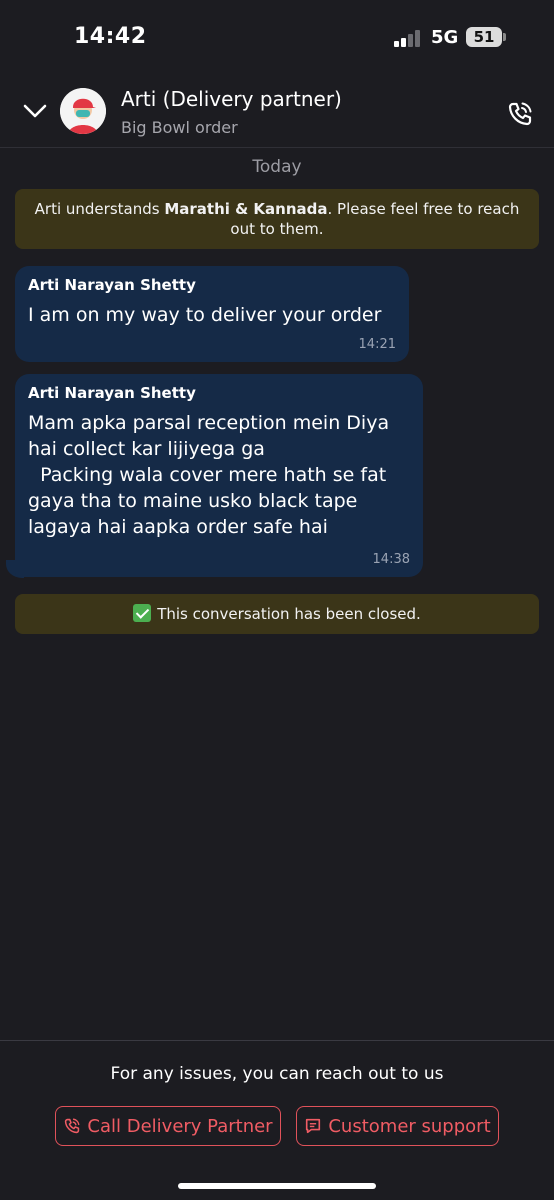 The height and width of the screenshot is (1200, 554). I want to click on customer-support-button: Customer support, so click(397, 1126).